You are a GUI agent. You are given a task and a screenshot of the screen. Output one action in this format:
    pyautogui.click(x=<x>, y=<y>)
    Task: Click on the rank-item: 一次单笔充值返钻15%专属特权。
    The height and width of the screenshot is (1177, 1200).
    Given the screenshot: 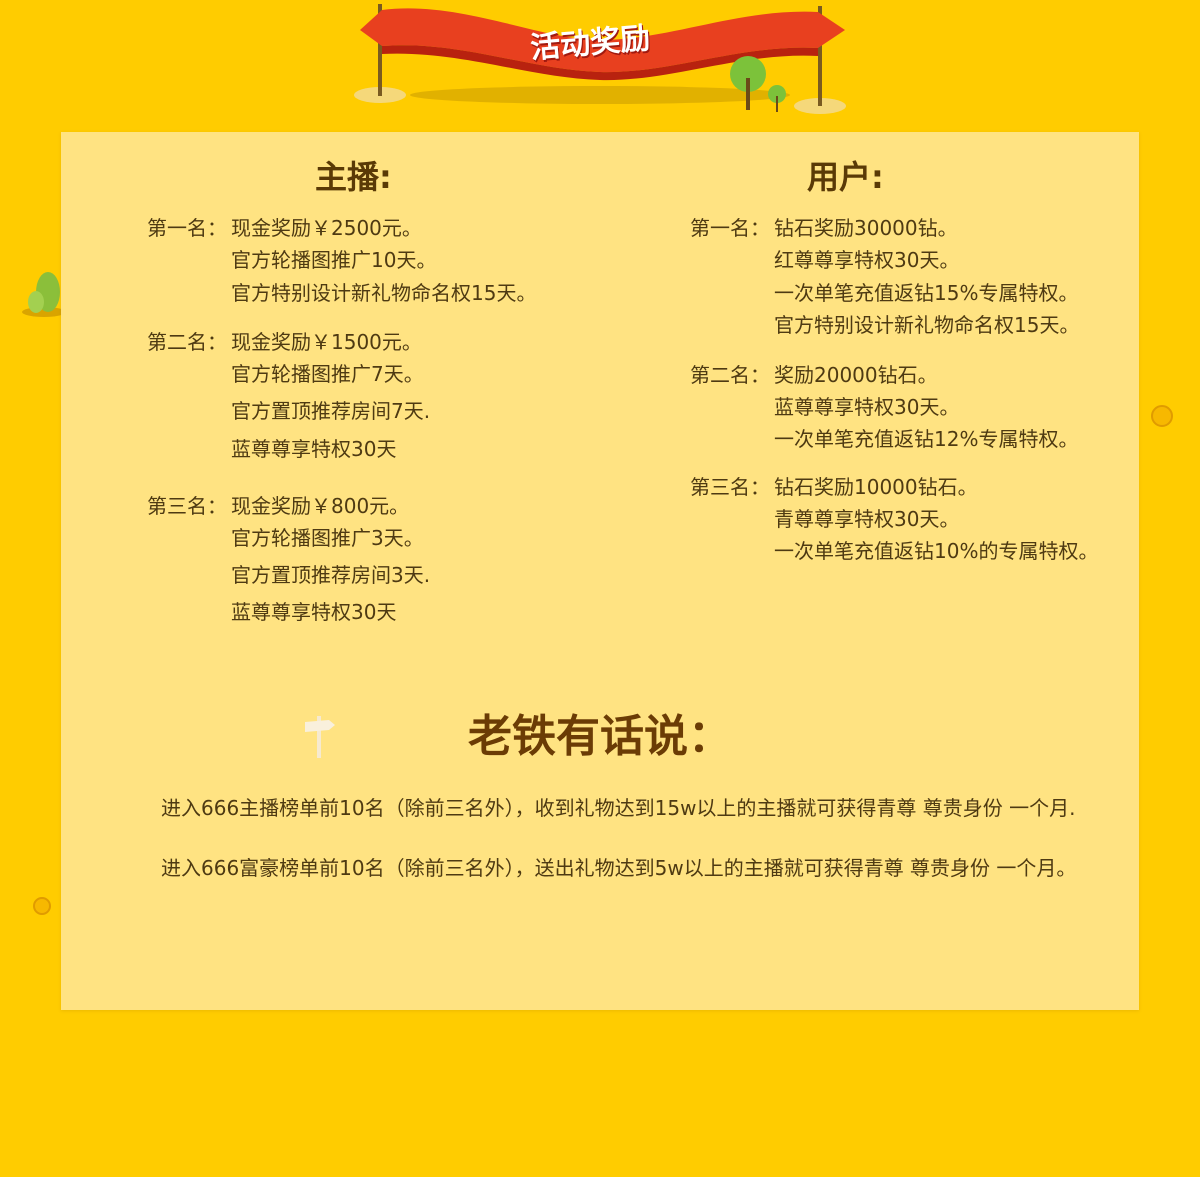 What is the action you would take?
    pyautogui.click(x=926, y=293)
    